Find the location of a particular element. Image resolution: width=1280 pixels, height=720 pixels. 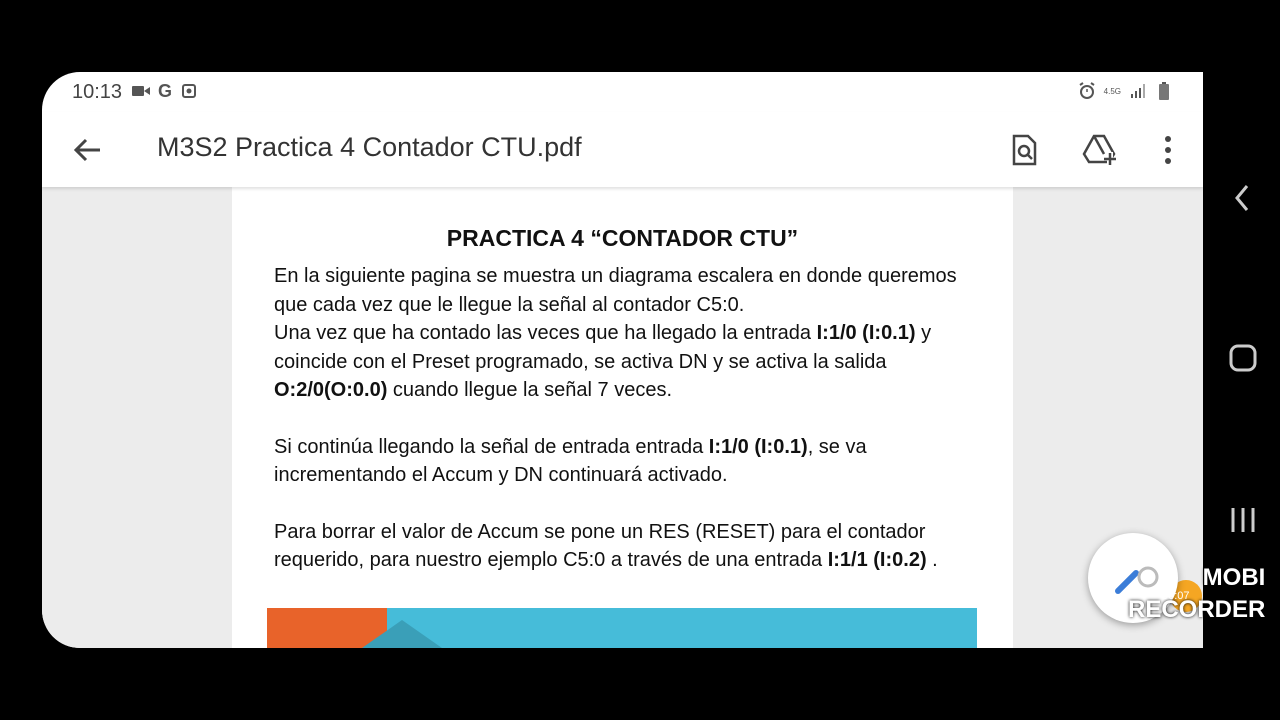

add-to-drive-button is located at coordinates (1100, 150).